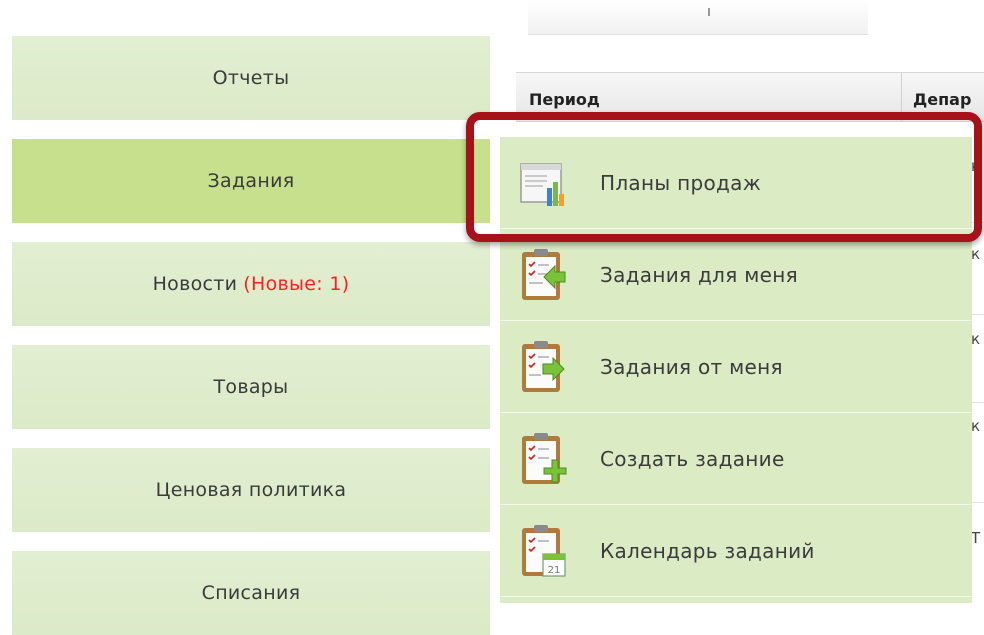 The width and height of the screenshot is (984, 635). Describe the element at coordinates (564, 99) in the screenshot. I see `column-header-period: Период` at that location.